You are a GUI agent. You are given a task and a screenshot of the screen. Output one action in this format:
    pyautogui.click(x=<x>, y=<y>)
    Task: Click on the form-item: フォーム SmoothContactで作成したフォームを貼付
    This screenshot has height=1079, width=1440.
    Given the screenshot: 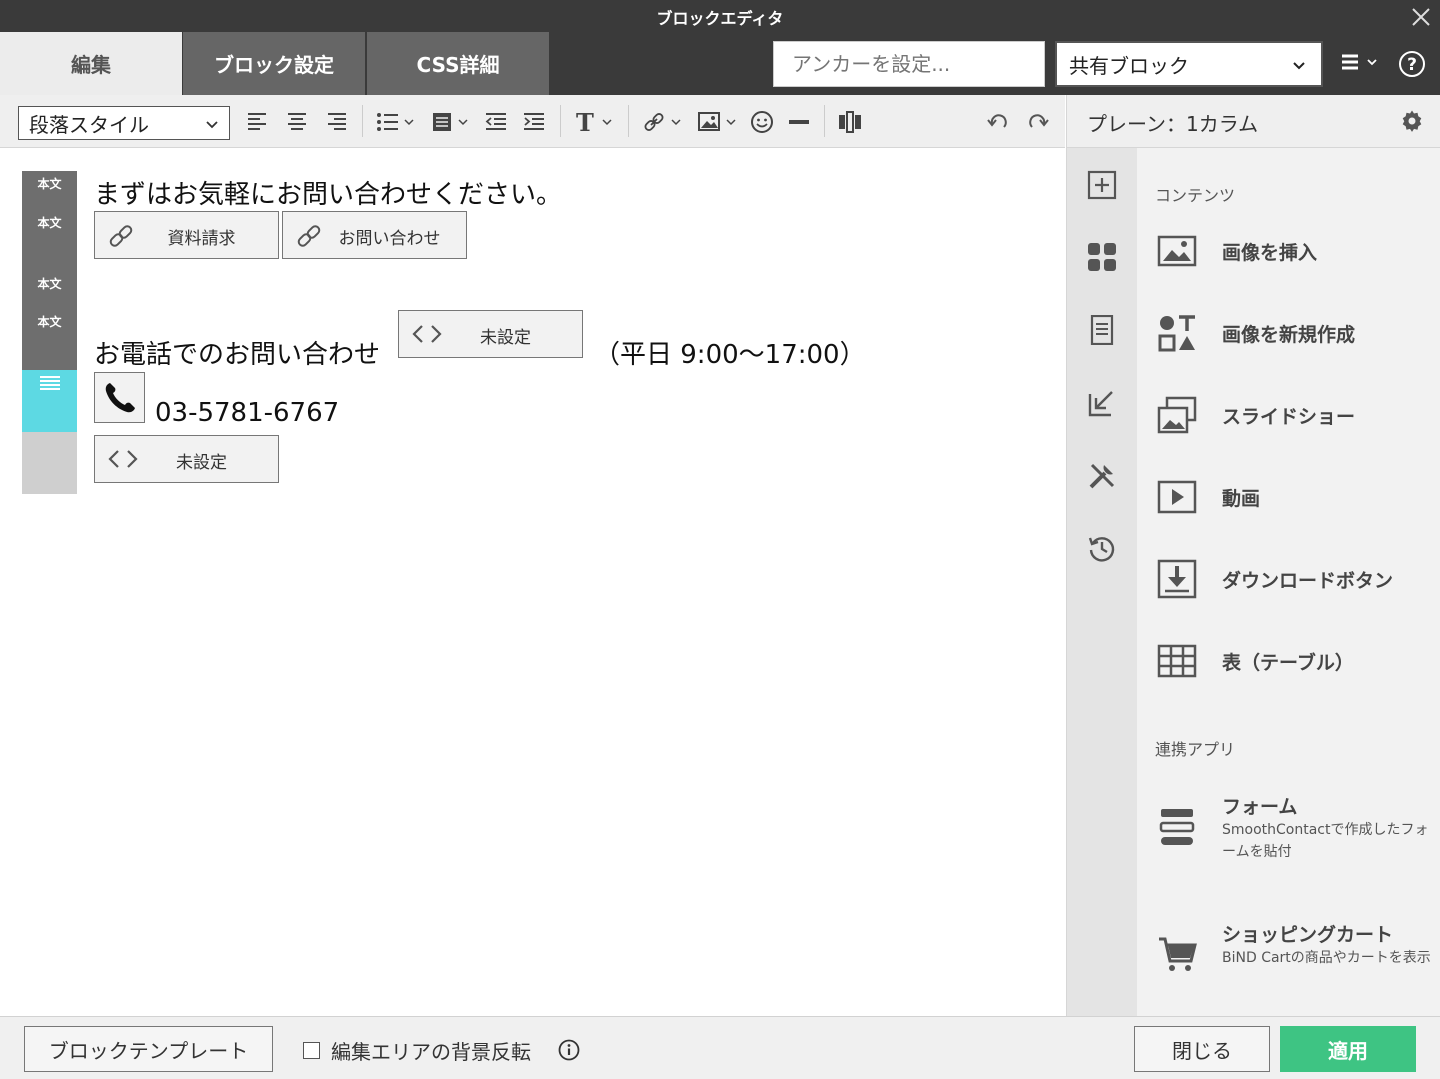 What is the action you would take?
    pyautogui.click(x=1288, y=822)
    